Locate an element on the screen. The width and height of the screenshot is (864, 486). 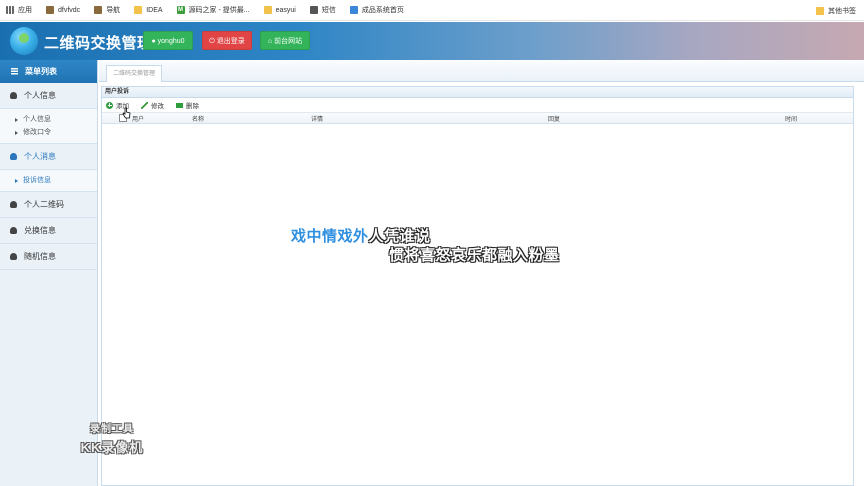
sidebar-group-qrcode: 个人二维码 is located at coordinates (48, 205).